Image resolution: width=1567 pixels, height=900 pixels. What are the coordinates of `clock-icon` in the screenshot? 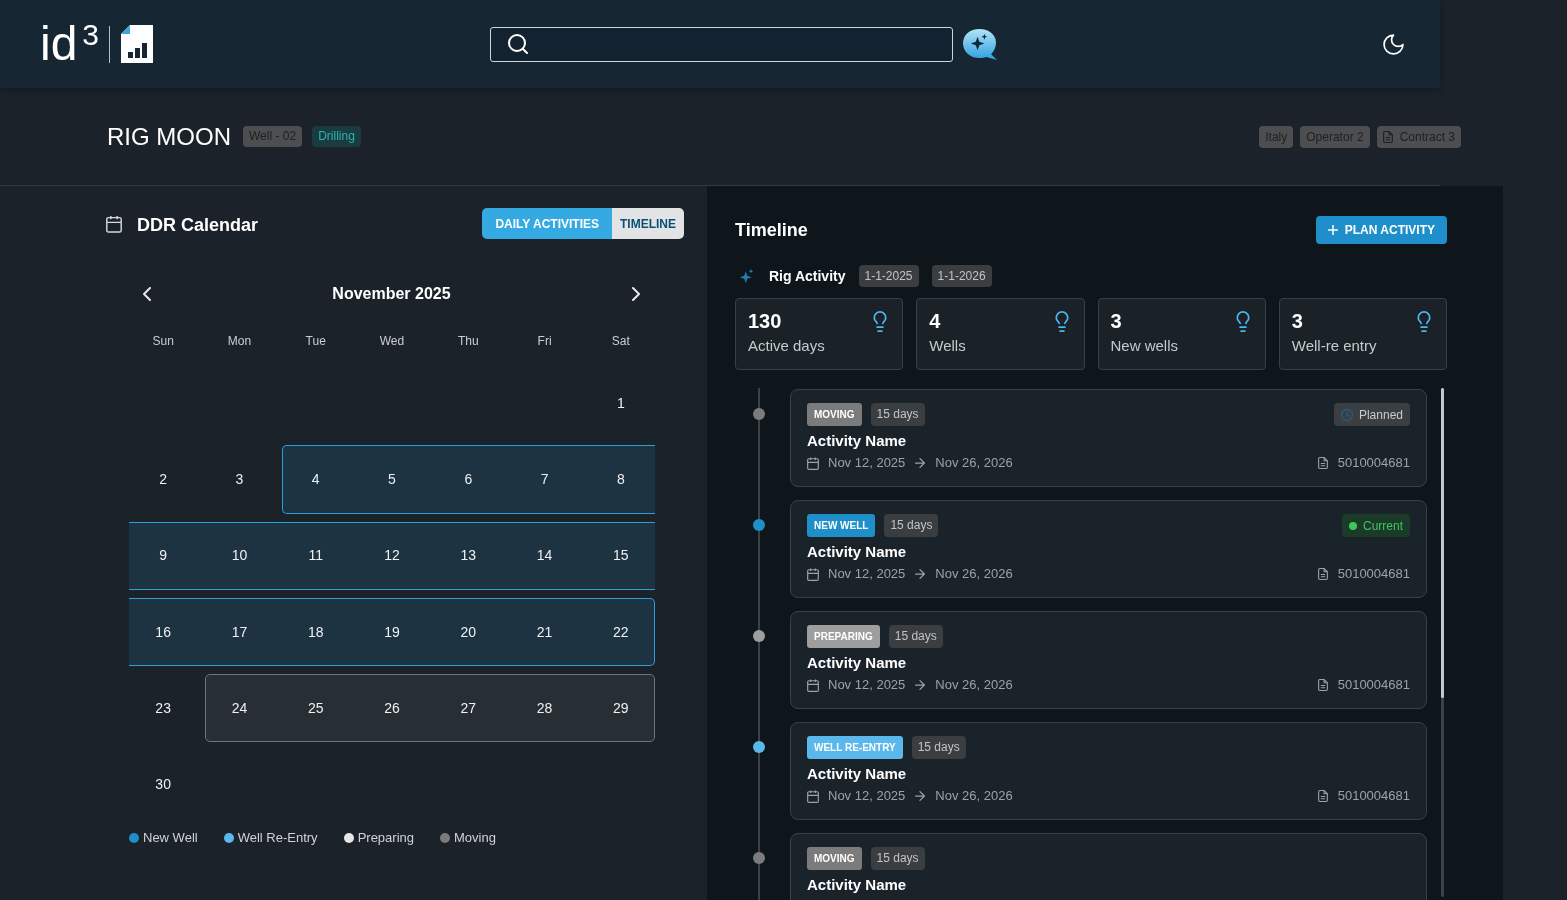 It's located at (1346, 414).